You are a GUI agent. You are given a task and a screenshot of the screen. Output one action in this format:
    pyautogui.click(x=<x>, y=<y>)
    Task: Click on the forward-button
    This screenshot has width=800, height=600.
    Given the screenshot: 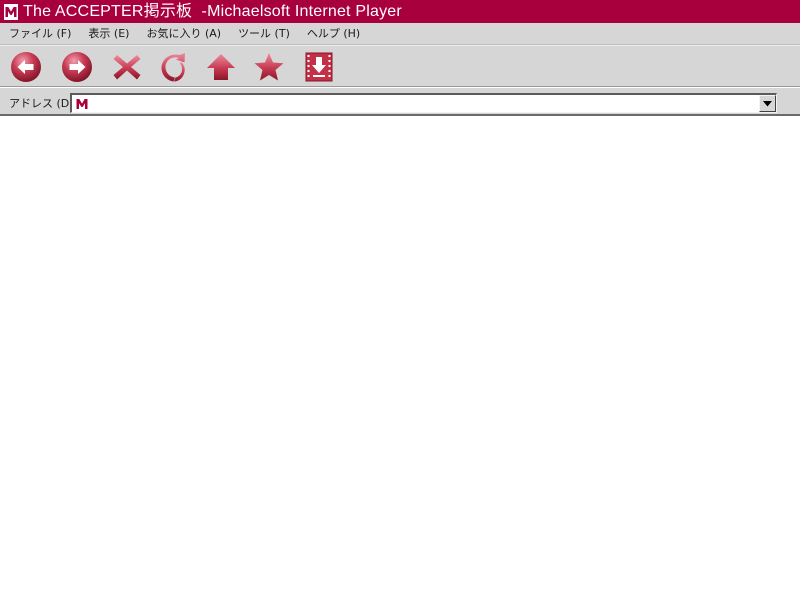 What is the action you would take?
    pyautogui.click(x=77, y=67)
    